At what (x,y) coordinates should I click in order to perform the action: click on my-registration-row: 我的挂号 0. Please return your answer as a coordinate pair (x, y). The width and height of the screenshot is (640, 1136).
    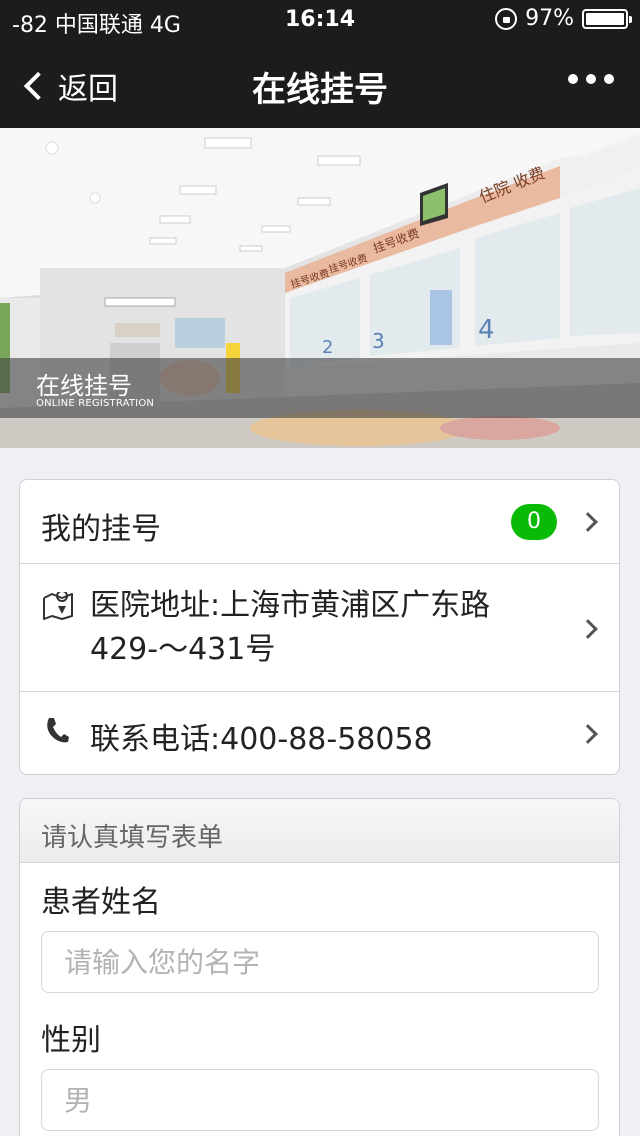
    Looking at the image, I should click on (319, 522).